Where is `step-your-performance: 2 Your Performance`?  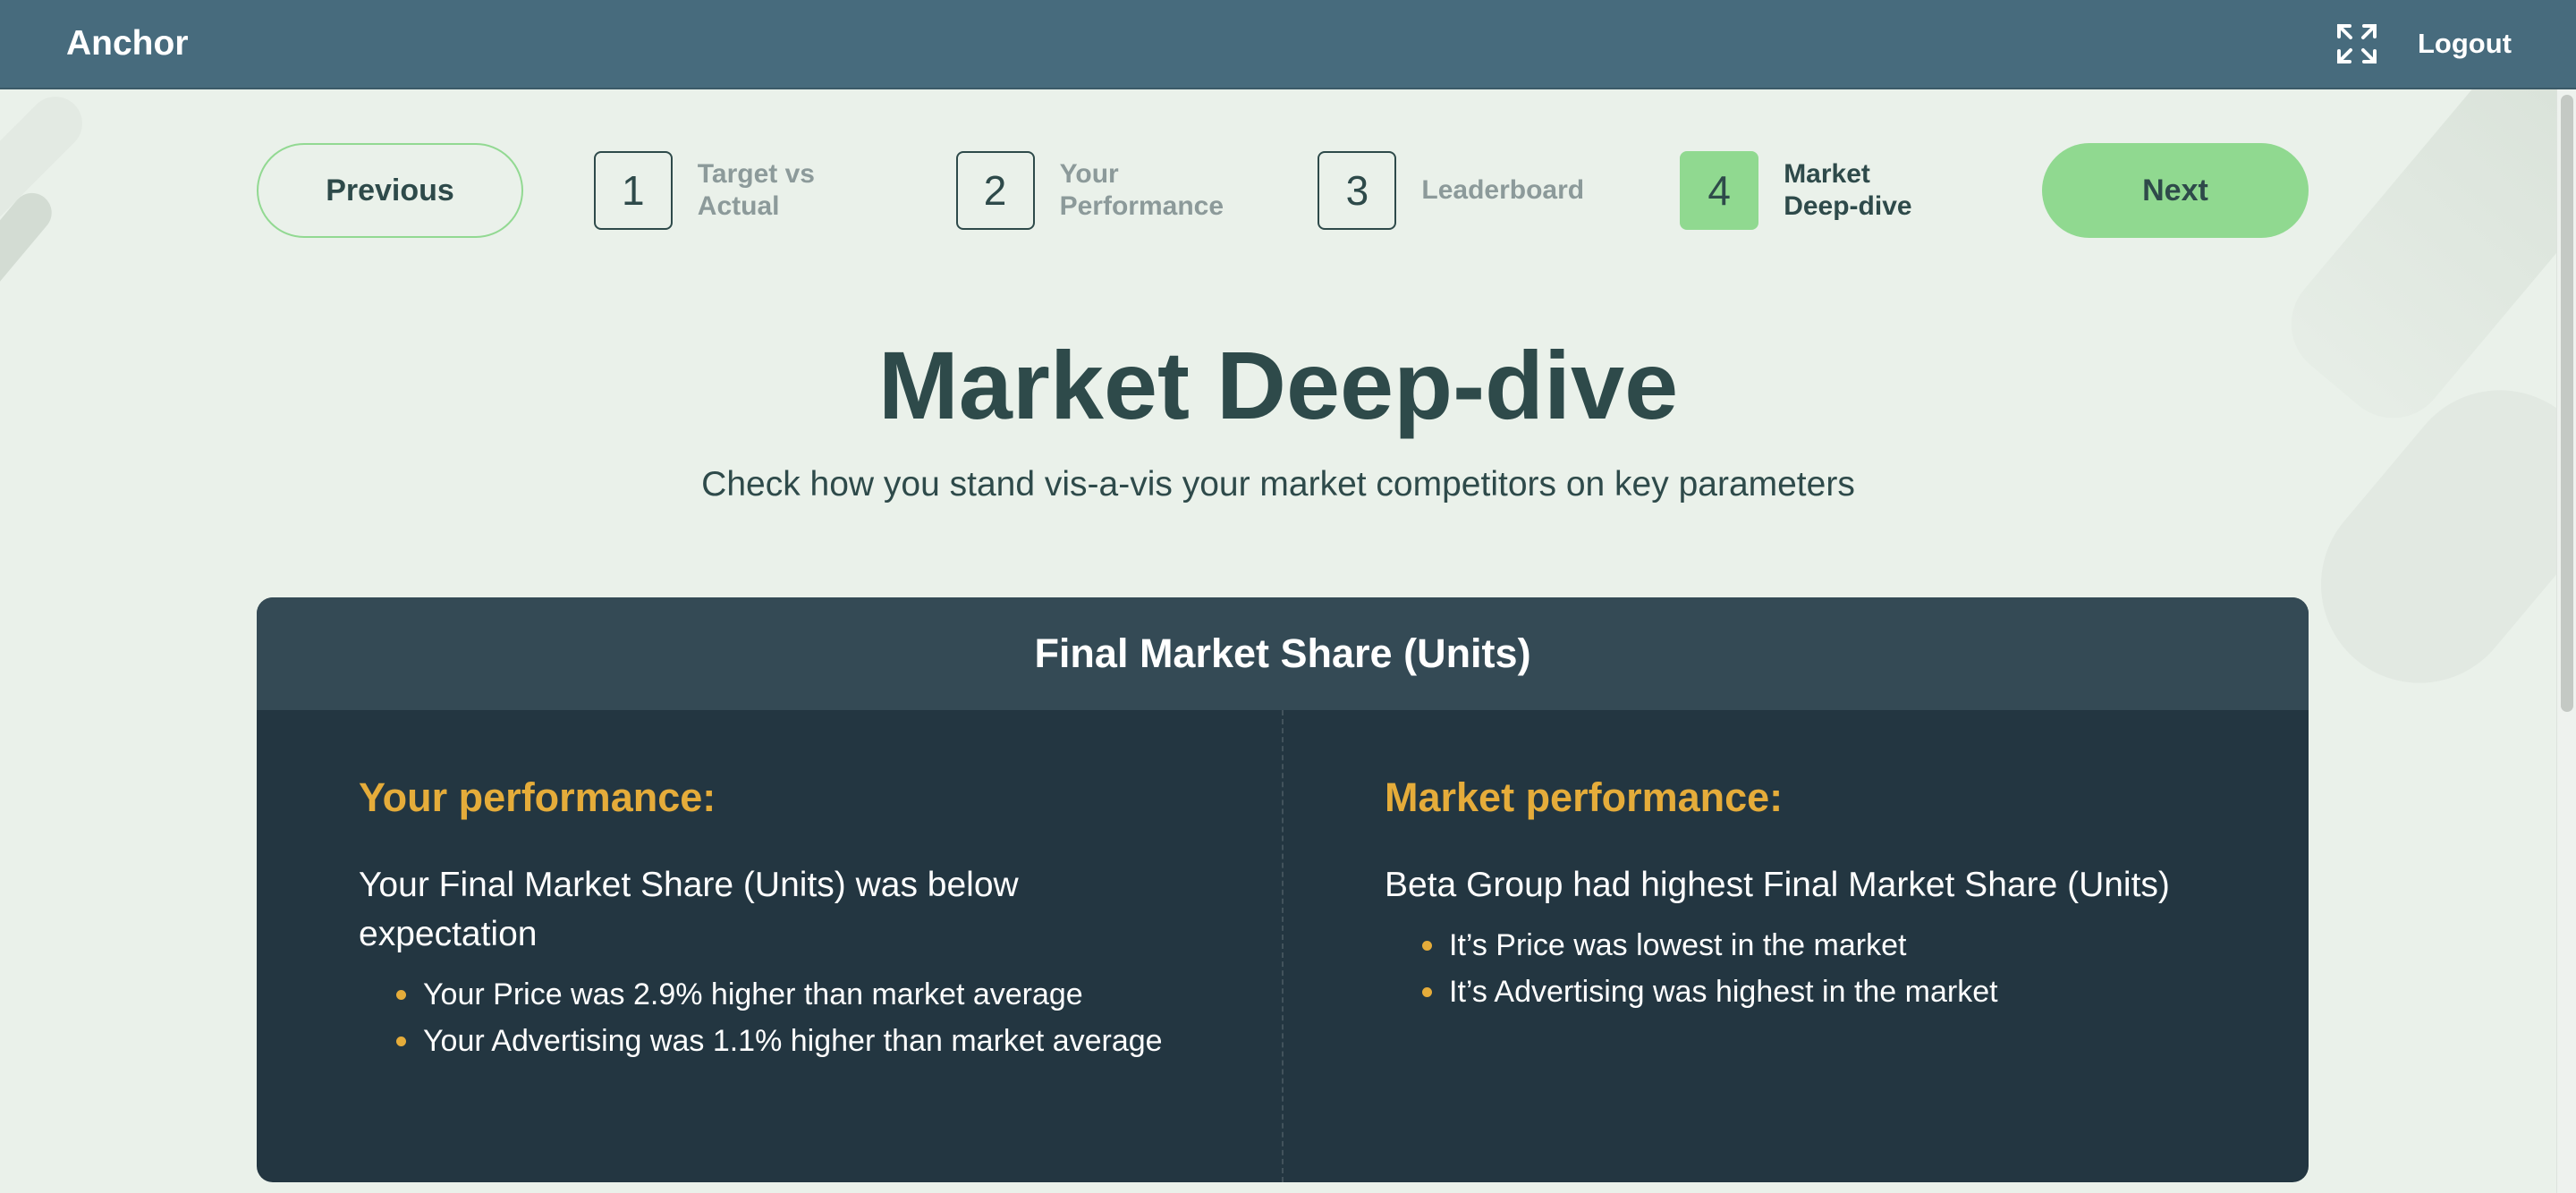 step-your-performance: 2 Your Performance is located at coordinates (1101, 190).